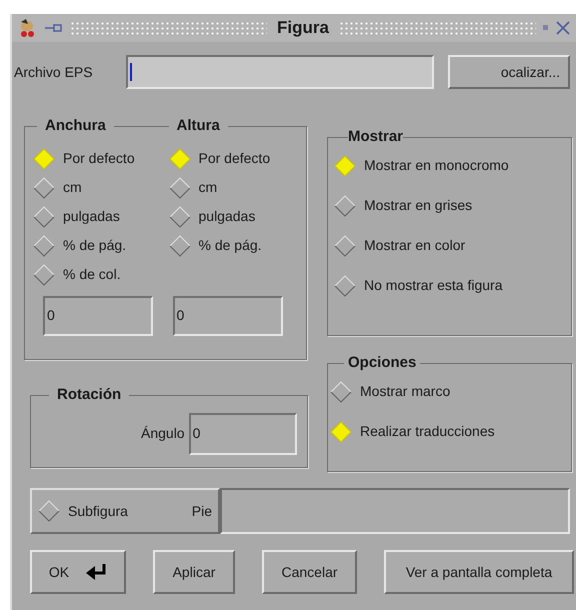 The image size is (576, 610). Describe the element at coordinates (242, 433) in the screenshot. I see `angle-field: 0` at that location.